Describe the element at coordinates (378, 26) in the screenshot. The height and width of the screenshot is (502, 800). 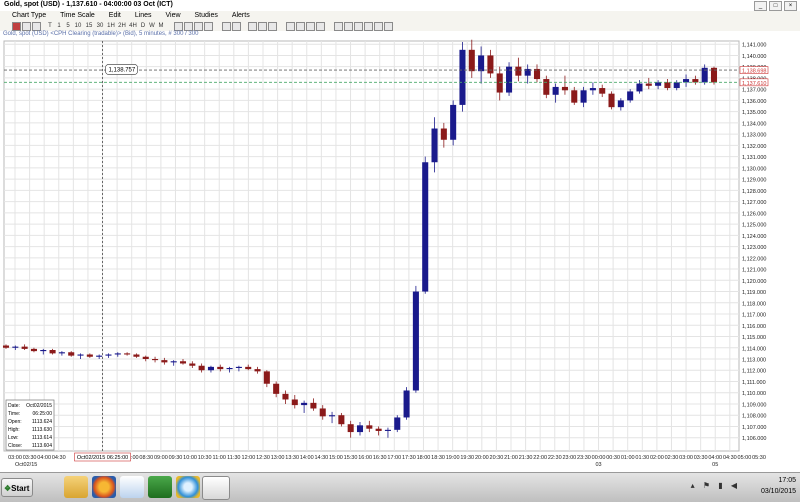
I see `refresh-icon` at that location.